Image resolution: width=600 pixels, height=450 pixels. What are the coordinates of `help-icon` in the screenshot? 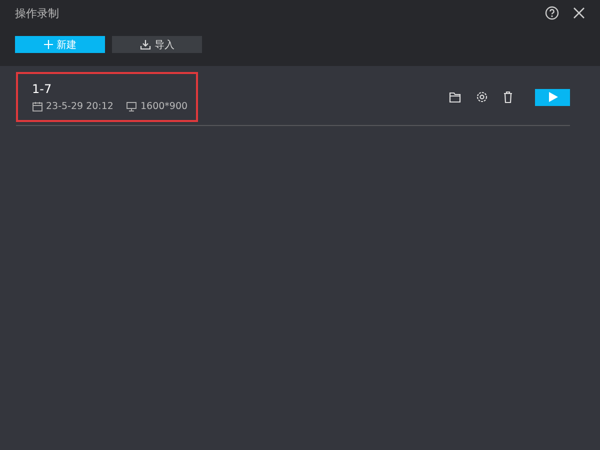 It's located at (552, 13).